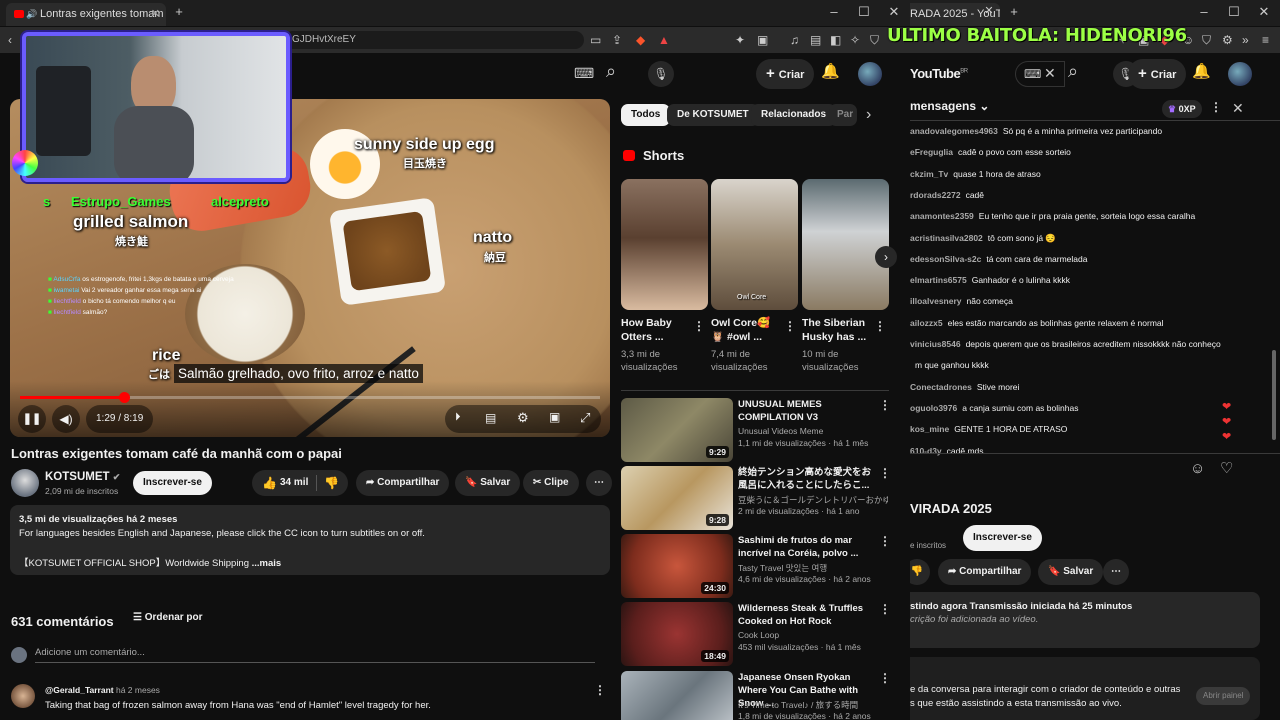 This screenshot has width=1280, height=720. I want to click on chat-username: ckzim_Tv, so click(929, 174).